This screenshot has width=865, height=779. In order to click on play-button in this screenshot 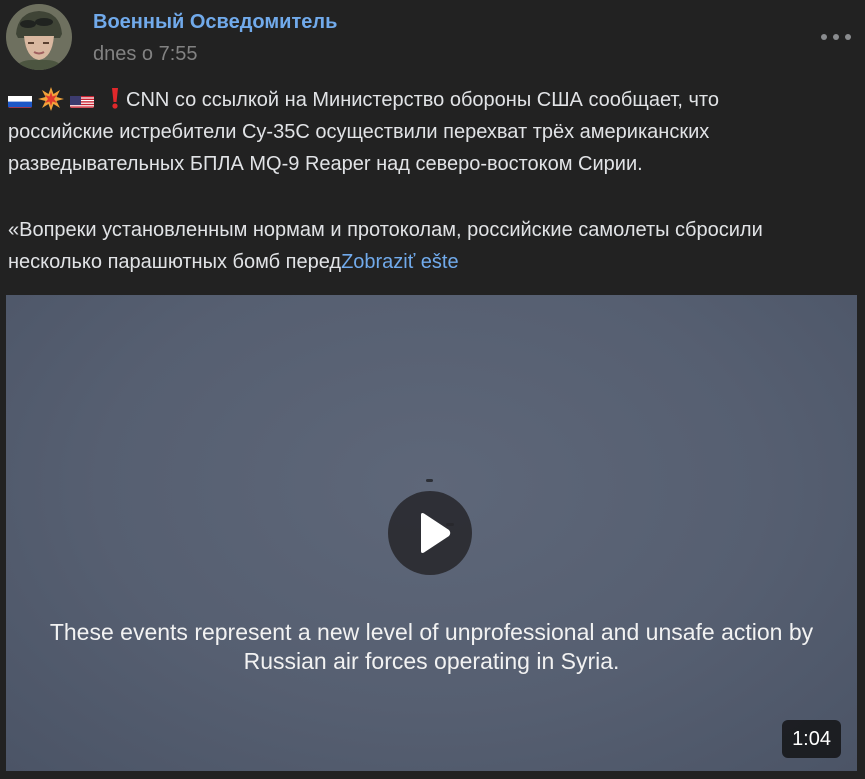, I will do `click(430, 533)`.